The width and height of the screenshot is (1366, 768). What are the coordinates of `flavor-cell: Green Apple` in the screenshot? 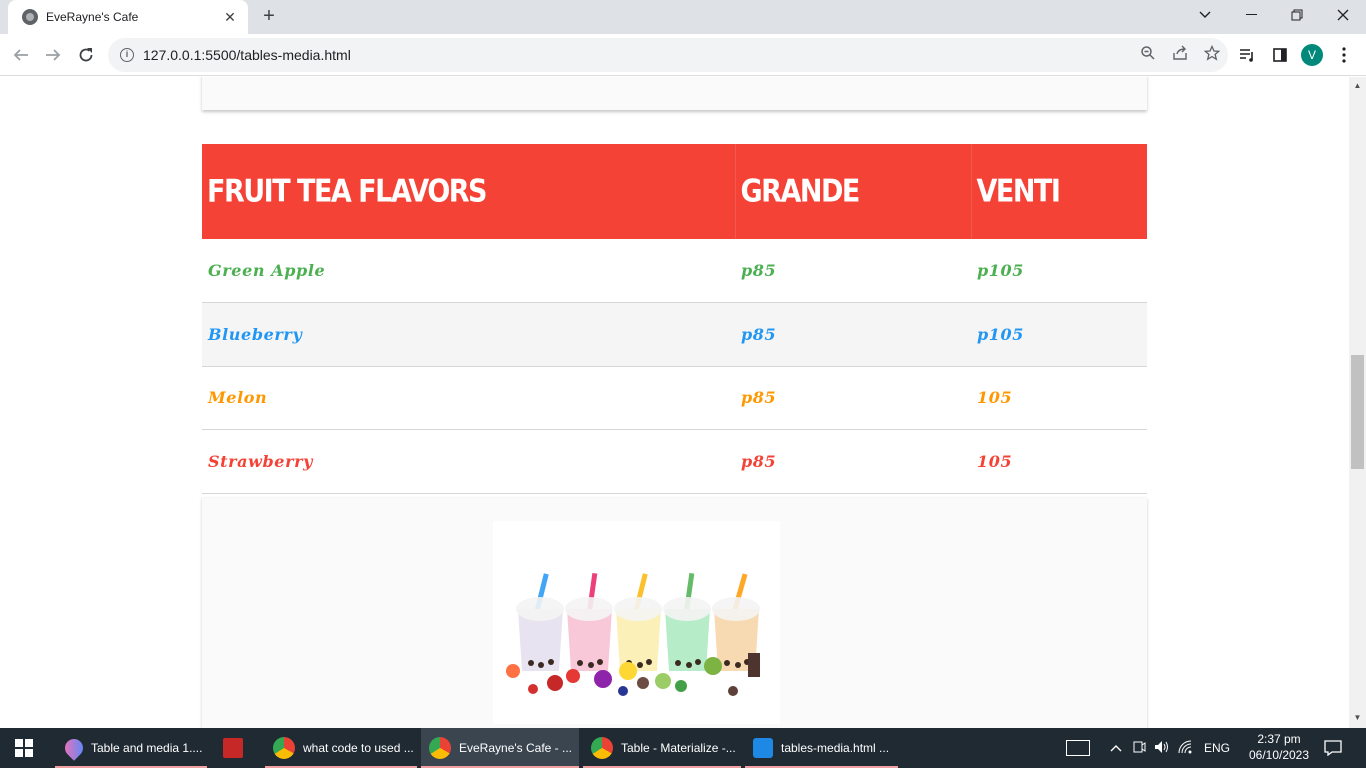 It's located at (468, 271).